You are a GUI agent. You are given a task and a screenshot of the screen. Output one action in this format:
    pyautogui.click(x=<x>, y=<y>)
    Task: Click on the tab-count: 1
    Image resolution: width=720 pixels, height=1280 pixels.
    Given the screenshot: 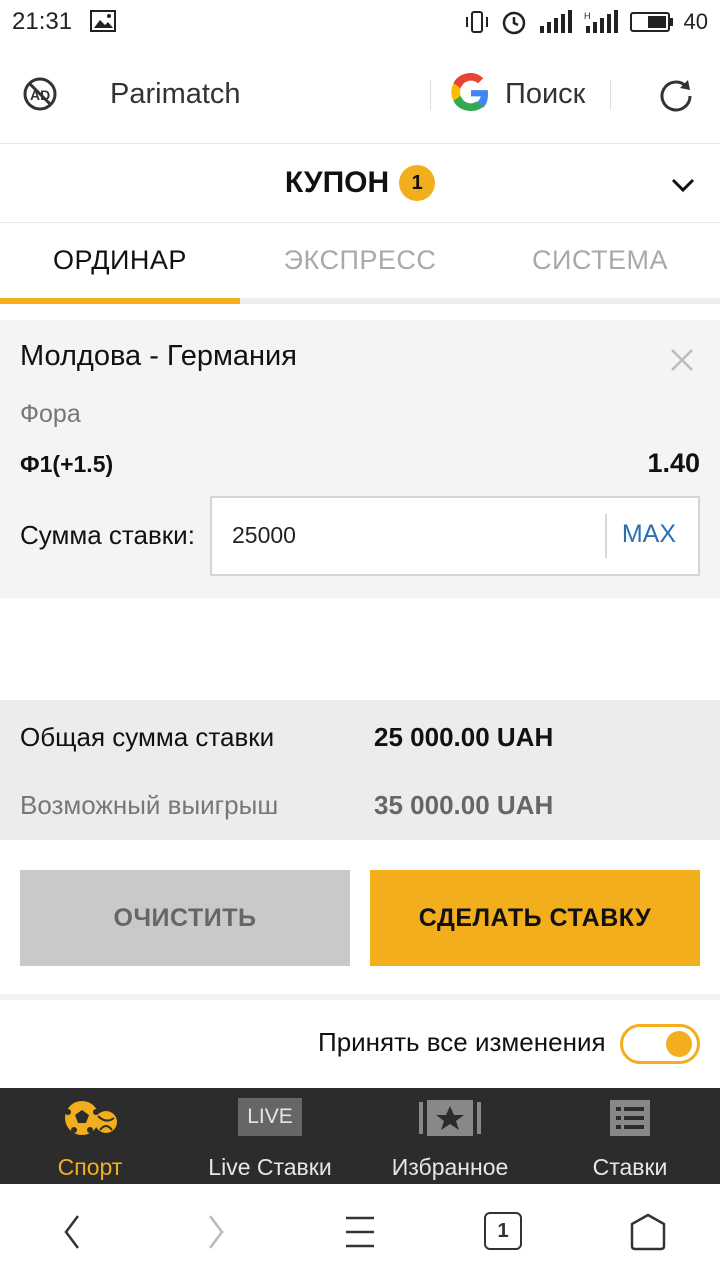 What is the action you would take?
    pyautogui.click(x=503, y=1230)
    